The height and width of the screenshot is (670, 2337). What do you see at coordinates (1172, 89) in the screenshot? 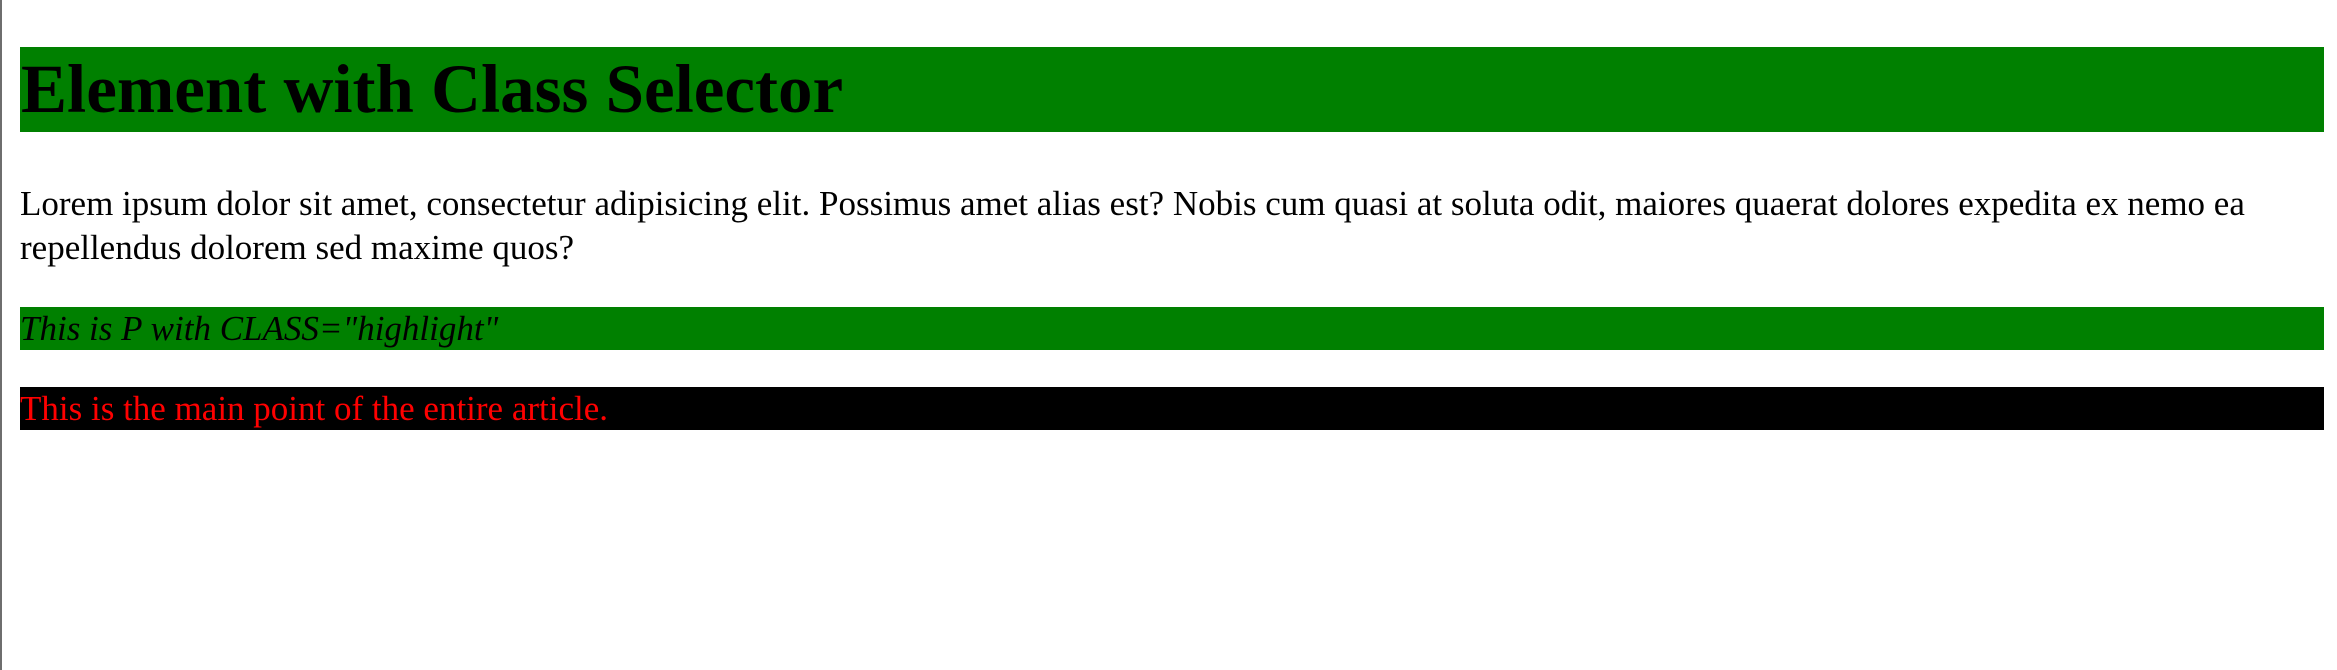
I see `page-heading: Element with Class Selector` at bounding box center [1172, 89].